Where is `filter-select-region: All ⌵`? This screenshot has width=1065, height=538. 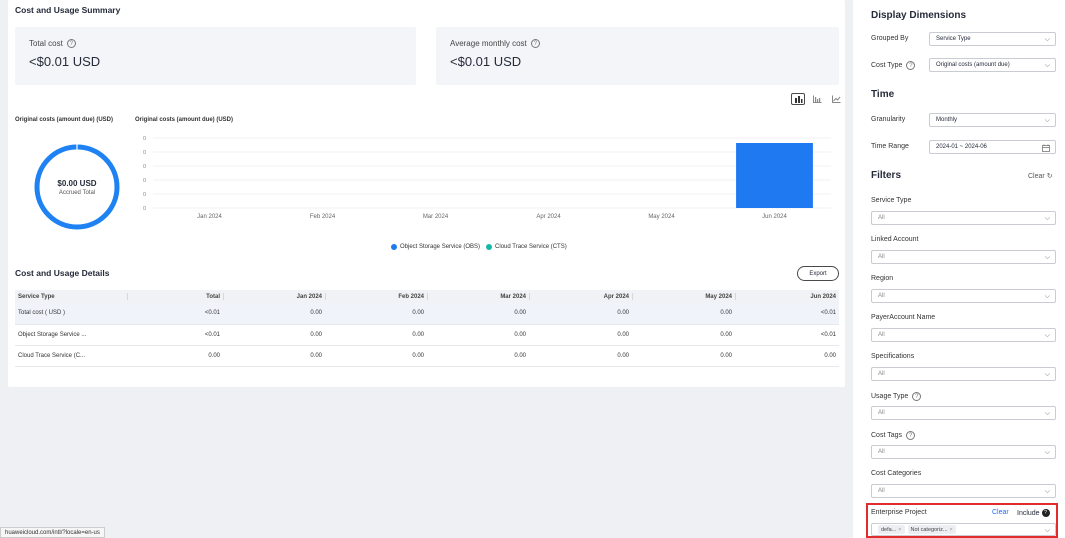 filter-select-region: All ⌵ is located at coordinates (963, 296).